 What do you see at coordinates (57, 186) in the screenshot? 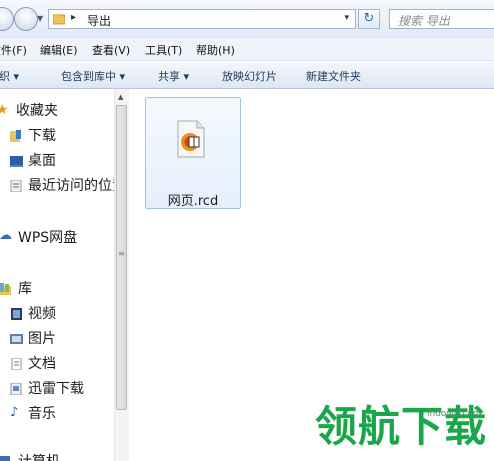
I see `nav-item-recent-places: 最近访问的位置` at bounding box center [57, 186].